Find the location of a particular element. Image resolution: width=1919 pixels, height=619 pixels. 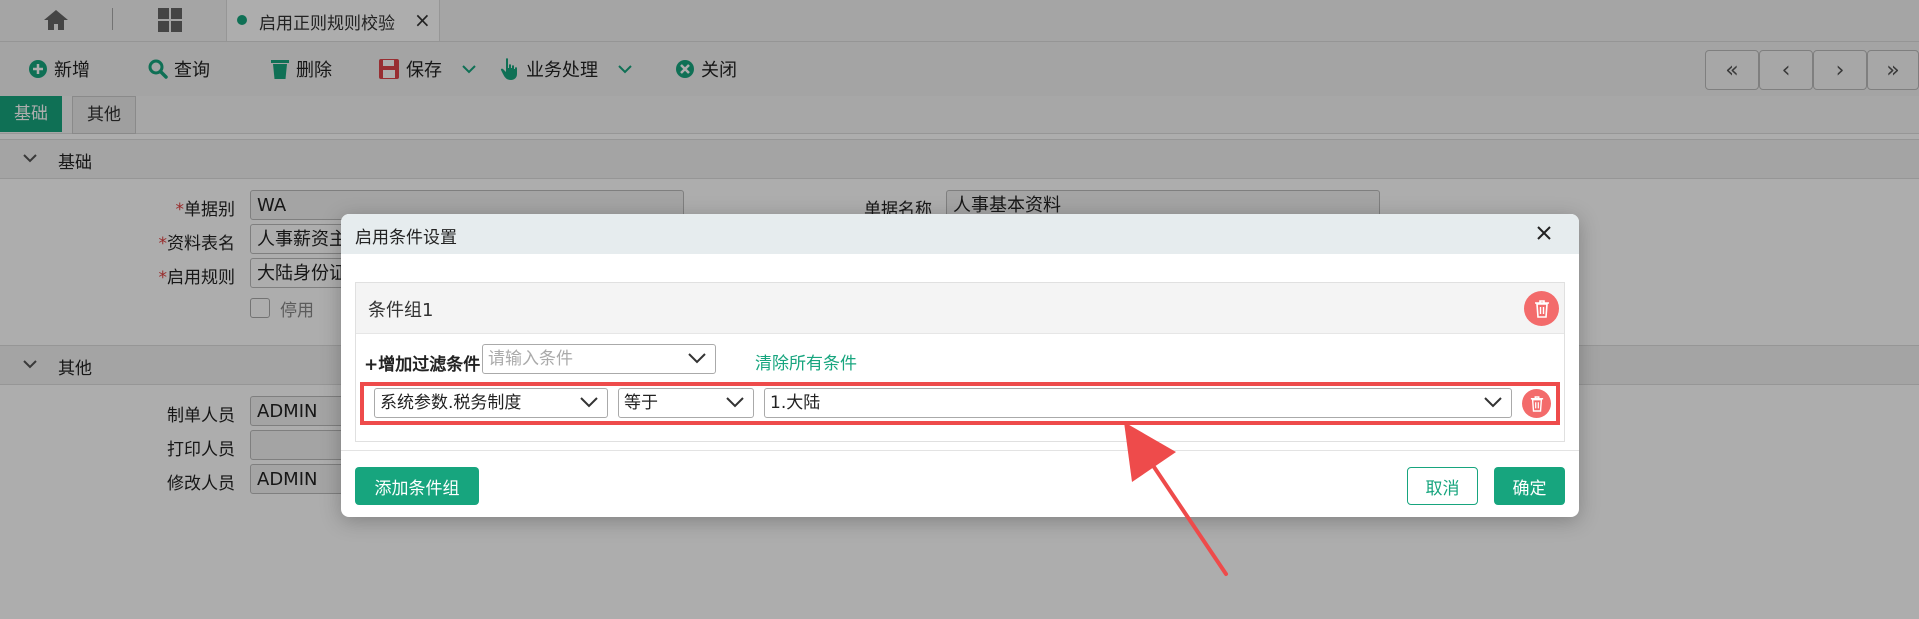

annotation-arrow is located at coordinates (1176, 499).